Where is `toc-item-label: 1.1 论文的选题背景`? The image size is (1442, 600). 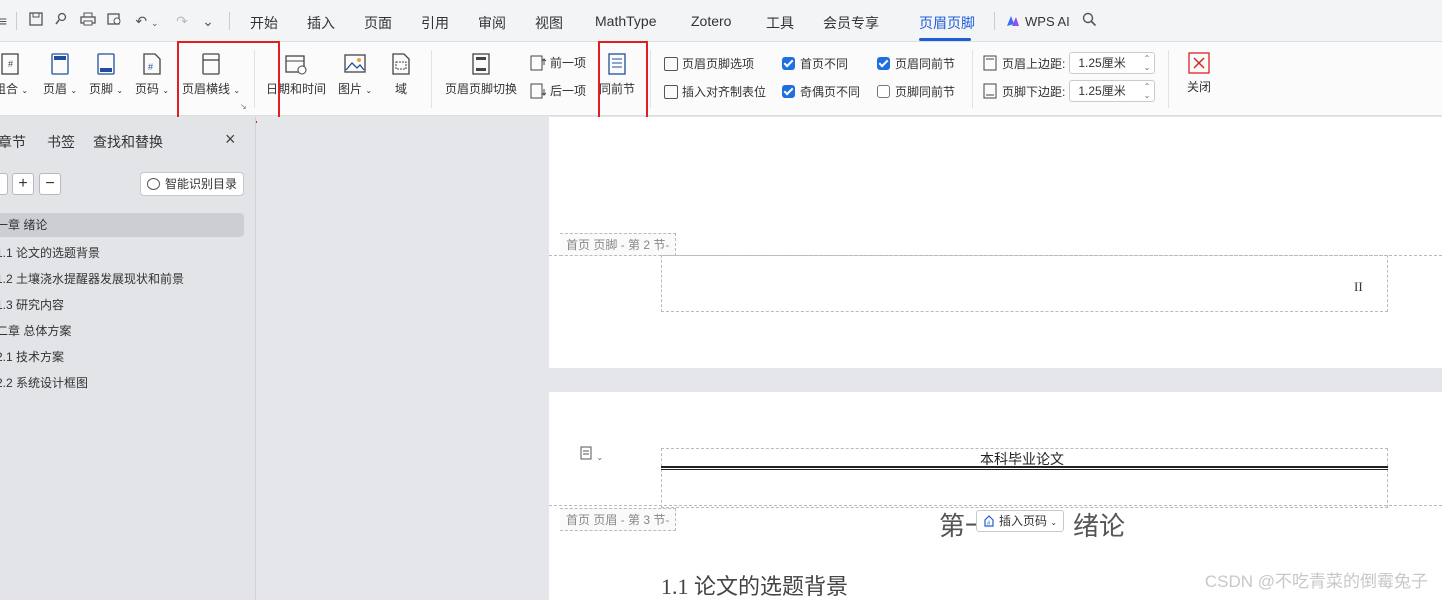 toc-item-label: 1.1 论文的选题背景 is located at coordinates (50, 253).